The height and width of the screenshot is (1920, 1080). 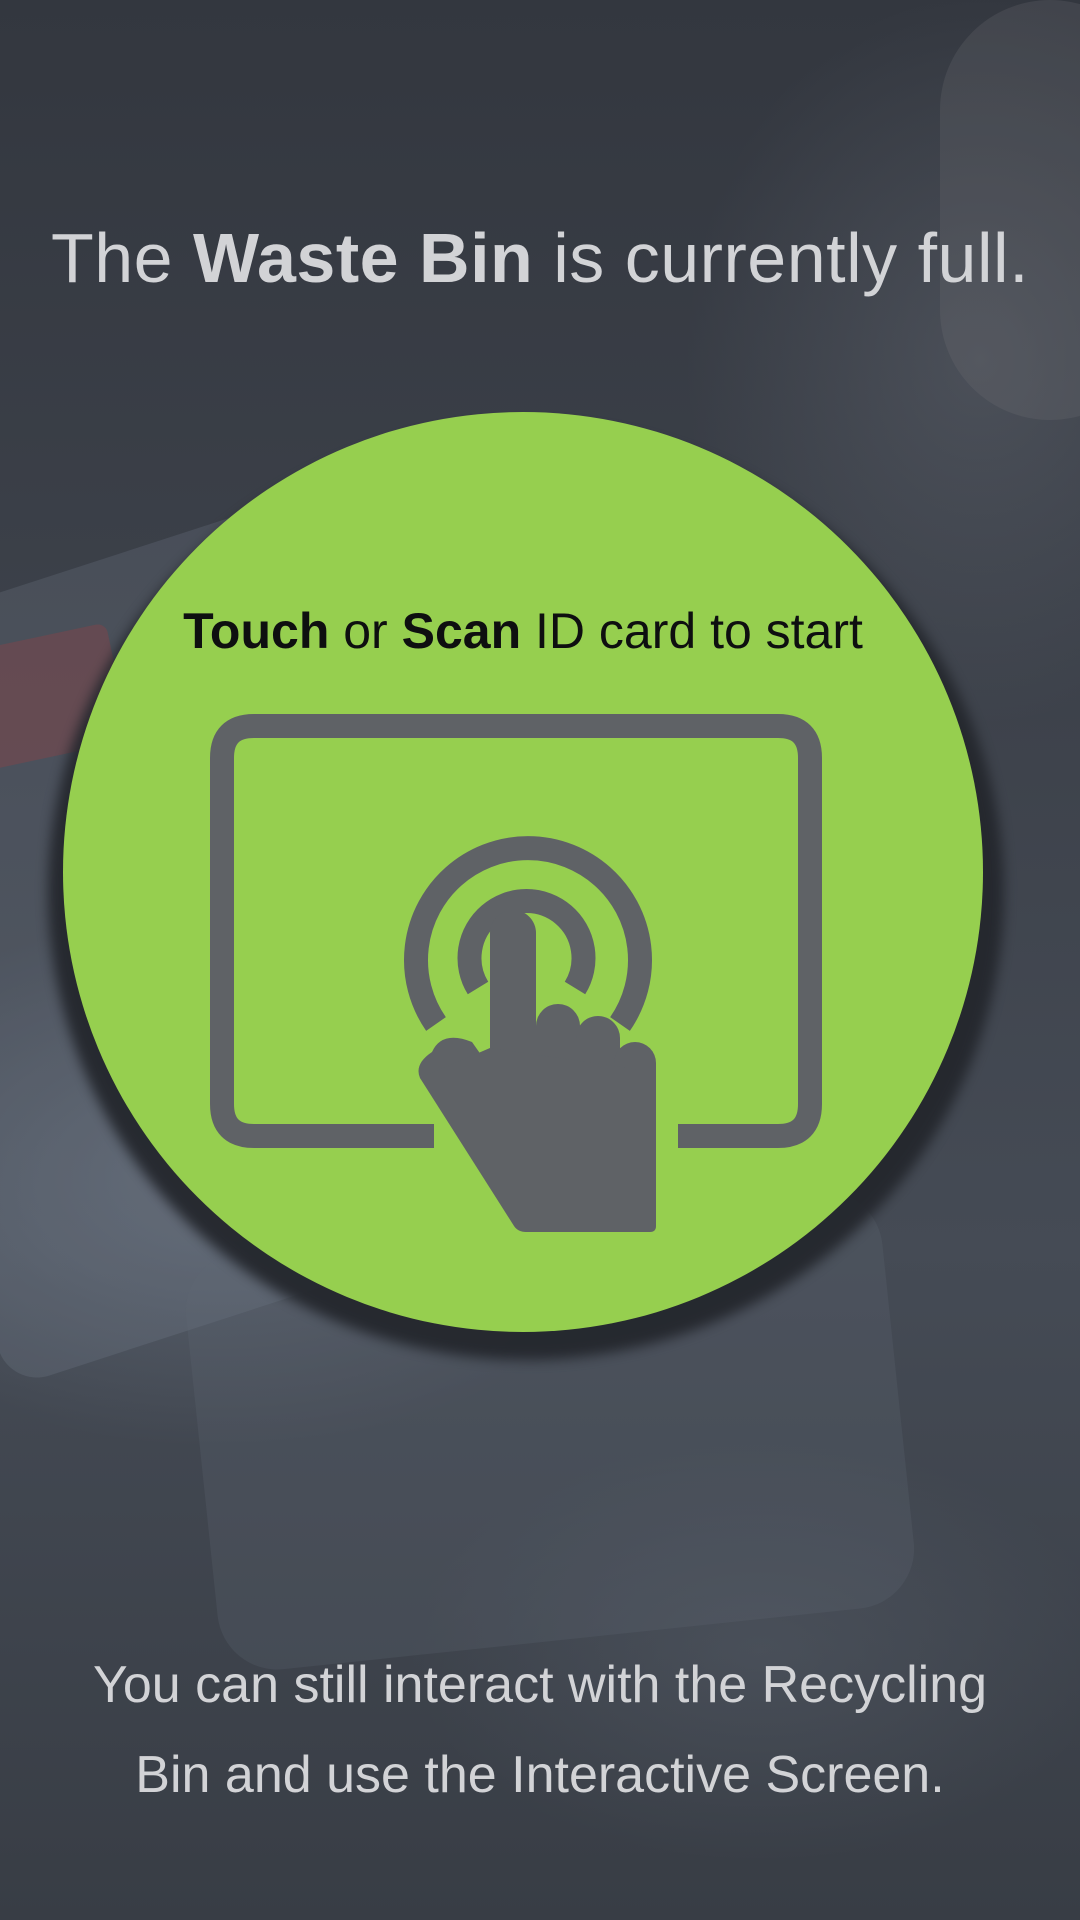 I want to click on prompt-touch: Touch, so click(x=256, y=631).